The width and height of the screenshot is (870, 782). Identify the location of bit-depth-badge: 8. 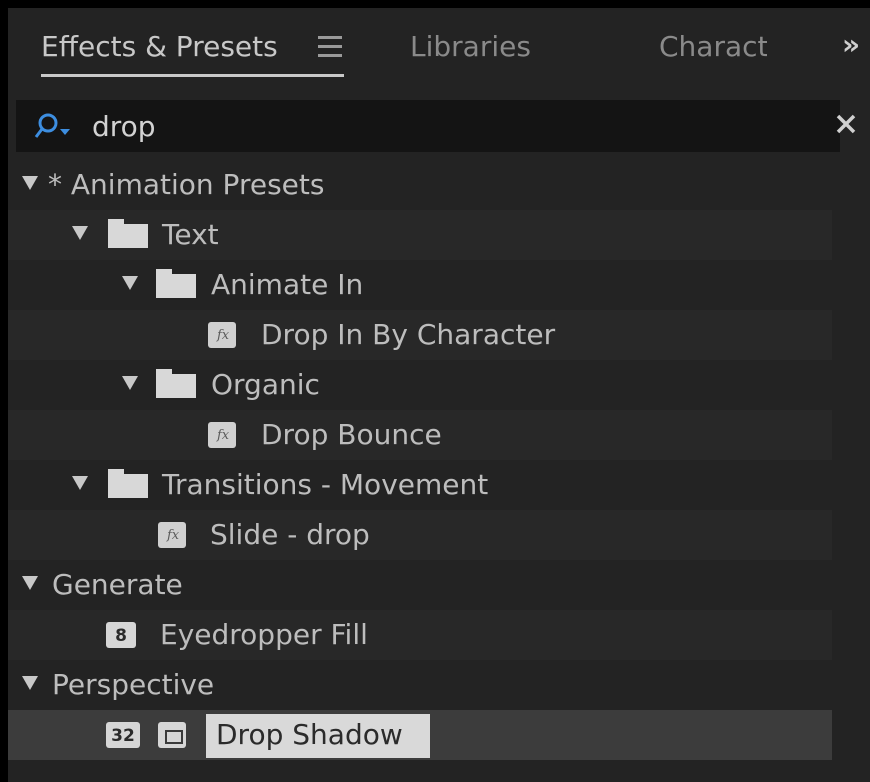
(121, 635).